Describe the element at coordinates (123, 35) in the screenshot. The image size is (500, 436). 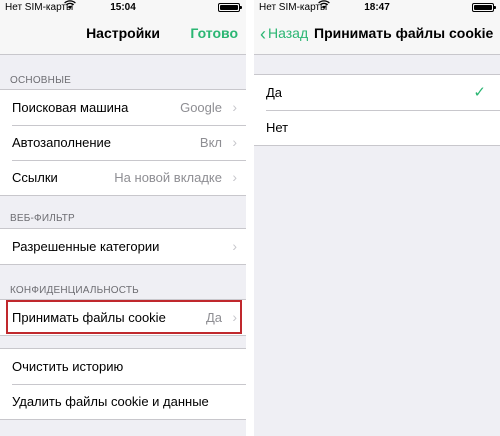
I see `nav-bar: Настройки Готово` at that location.